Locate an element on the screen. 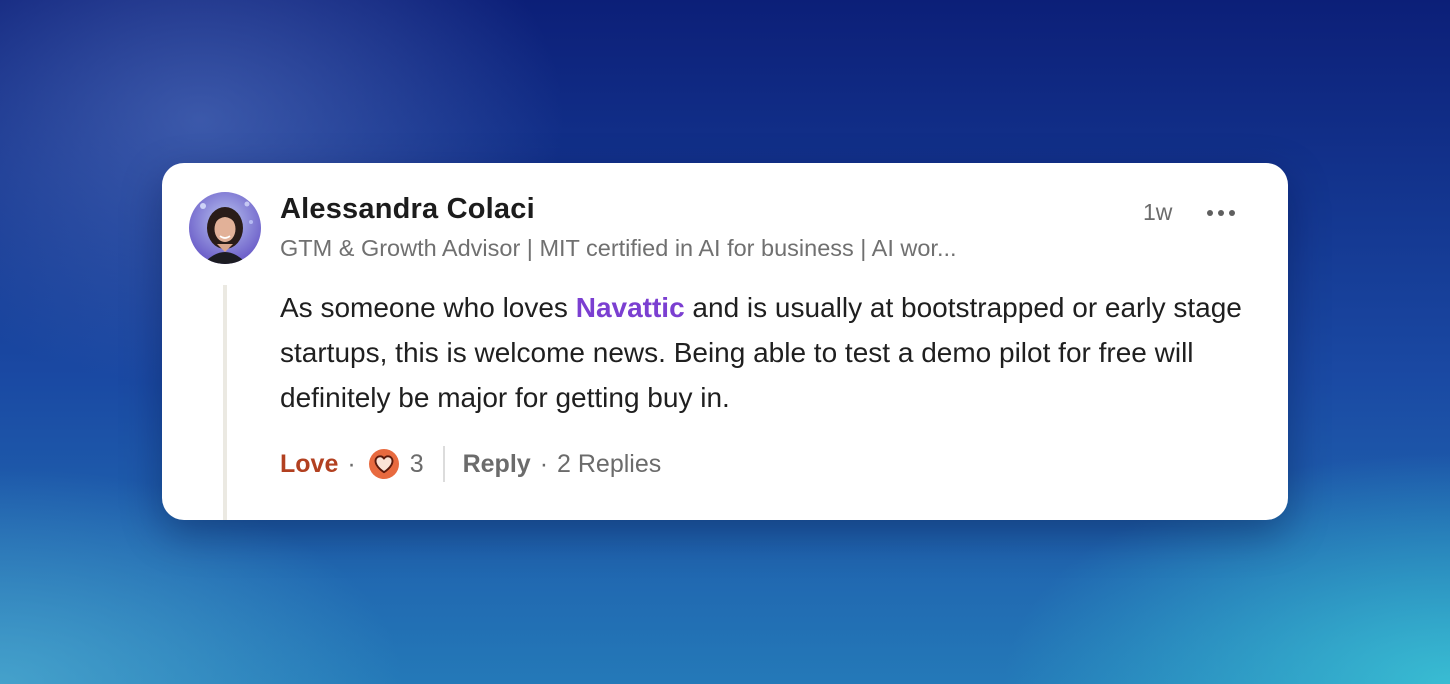 The width and height of the screenshot is (1450, 684). author-avatar is located at coordinates (225, 228).